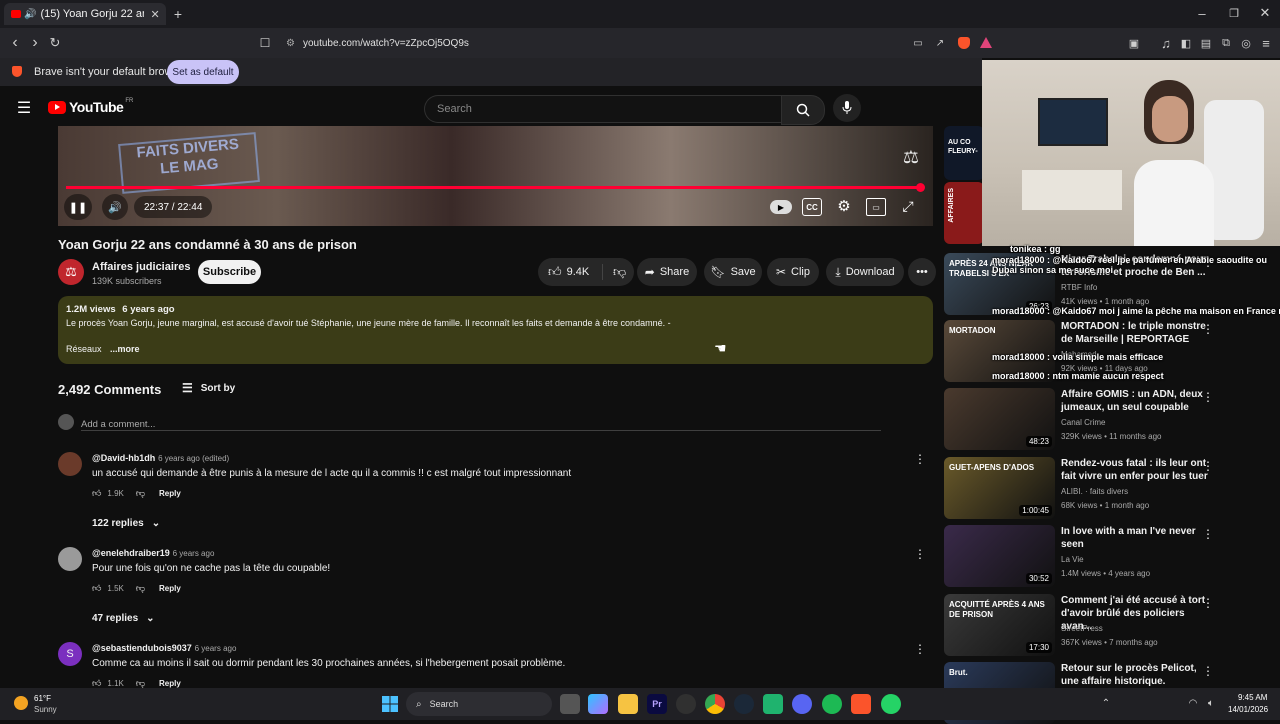 This screenshot has height=724, width=1280. What do you see at coordinates (15, 43) in the screenshot?
I see `back-icon: ‹` at bounding box center [15, 43].